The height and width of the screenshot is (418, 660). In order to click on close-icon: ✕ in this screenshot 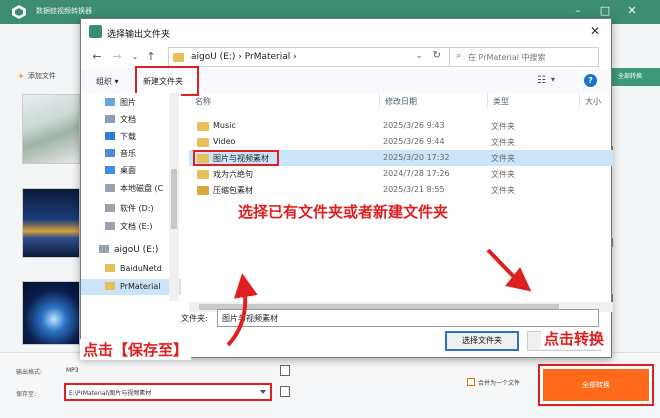, I will do `click(595, 31)`.